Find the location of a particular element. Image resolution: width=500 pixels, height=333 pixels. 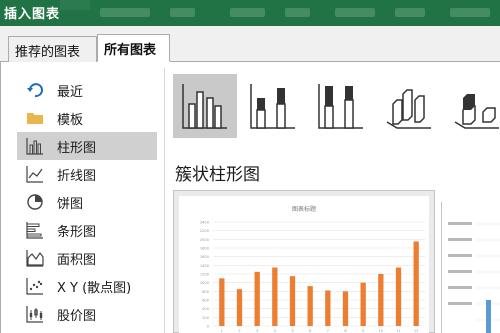

bar-chart-icon is located at coordinates (35, 230).